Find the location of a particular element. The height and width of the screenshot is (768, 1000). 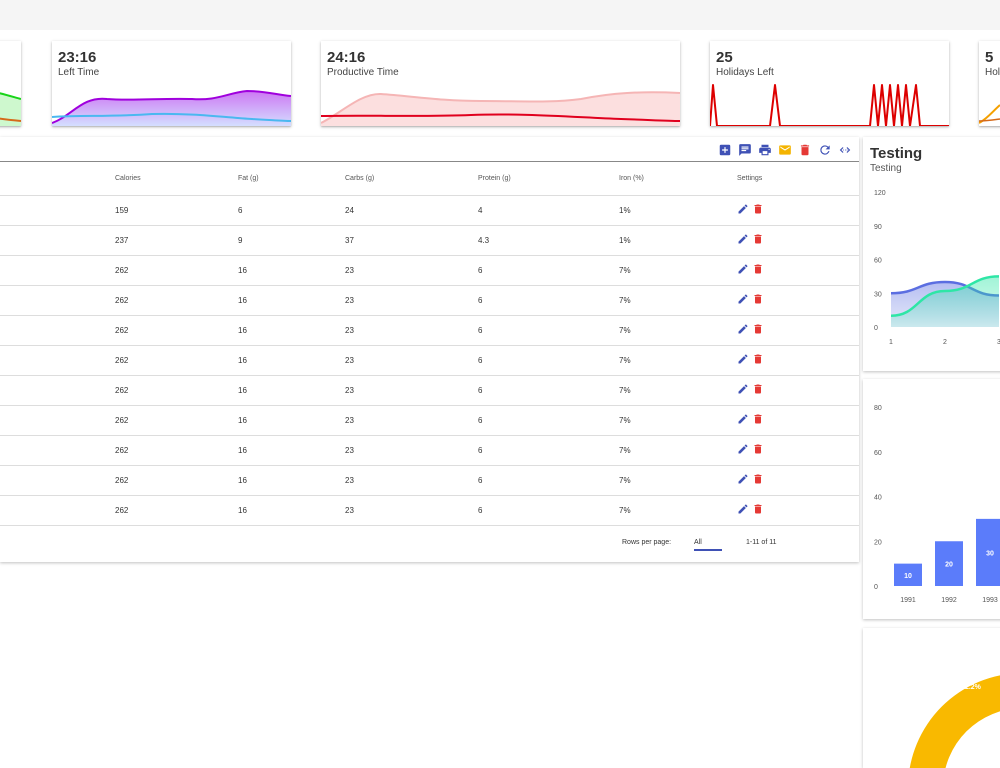

area-chart: 03060901201 2 3 is located at coordinates (937, 268).